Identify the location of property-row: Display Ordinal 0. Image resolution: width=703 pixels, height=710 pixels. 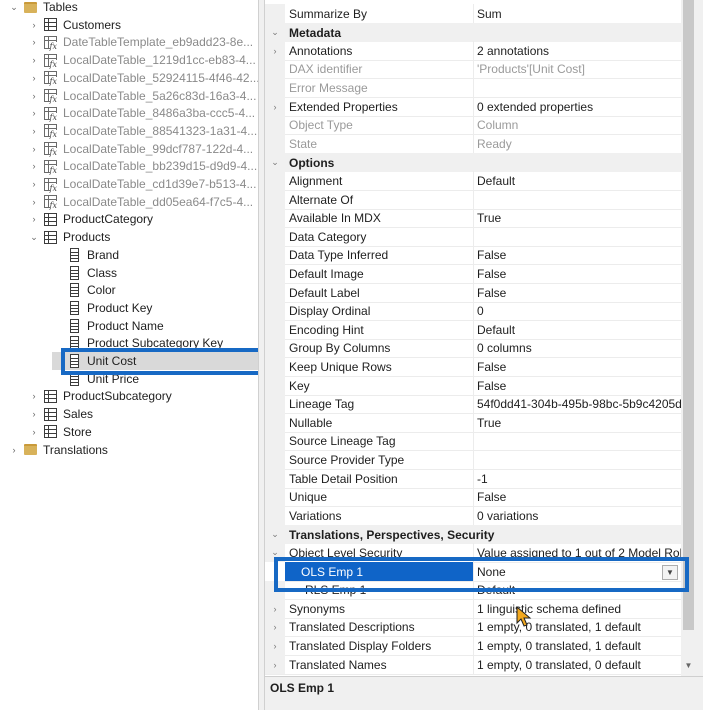
(473, 311).